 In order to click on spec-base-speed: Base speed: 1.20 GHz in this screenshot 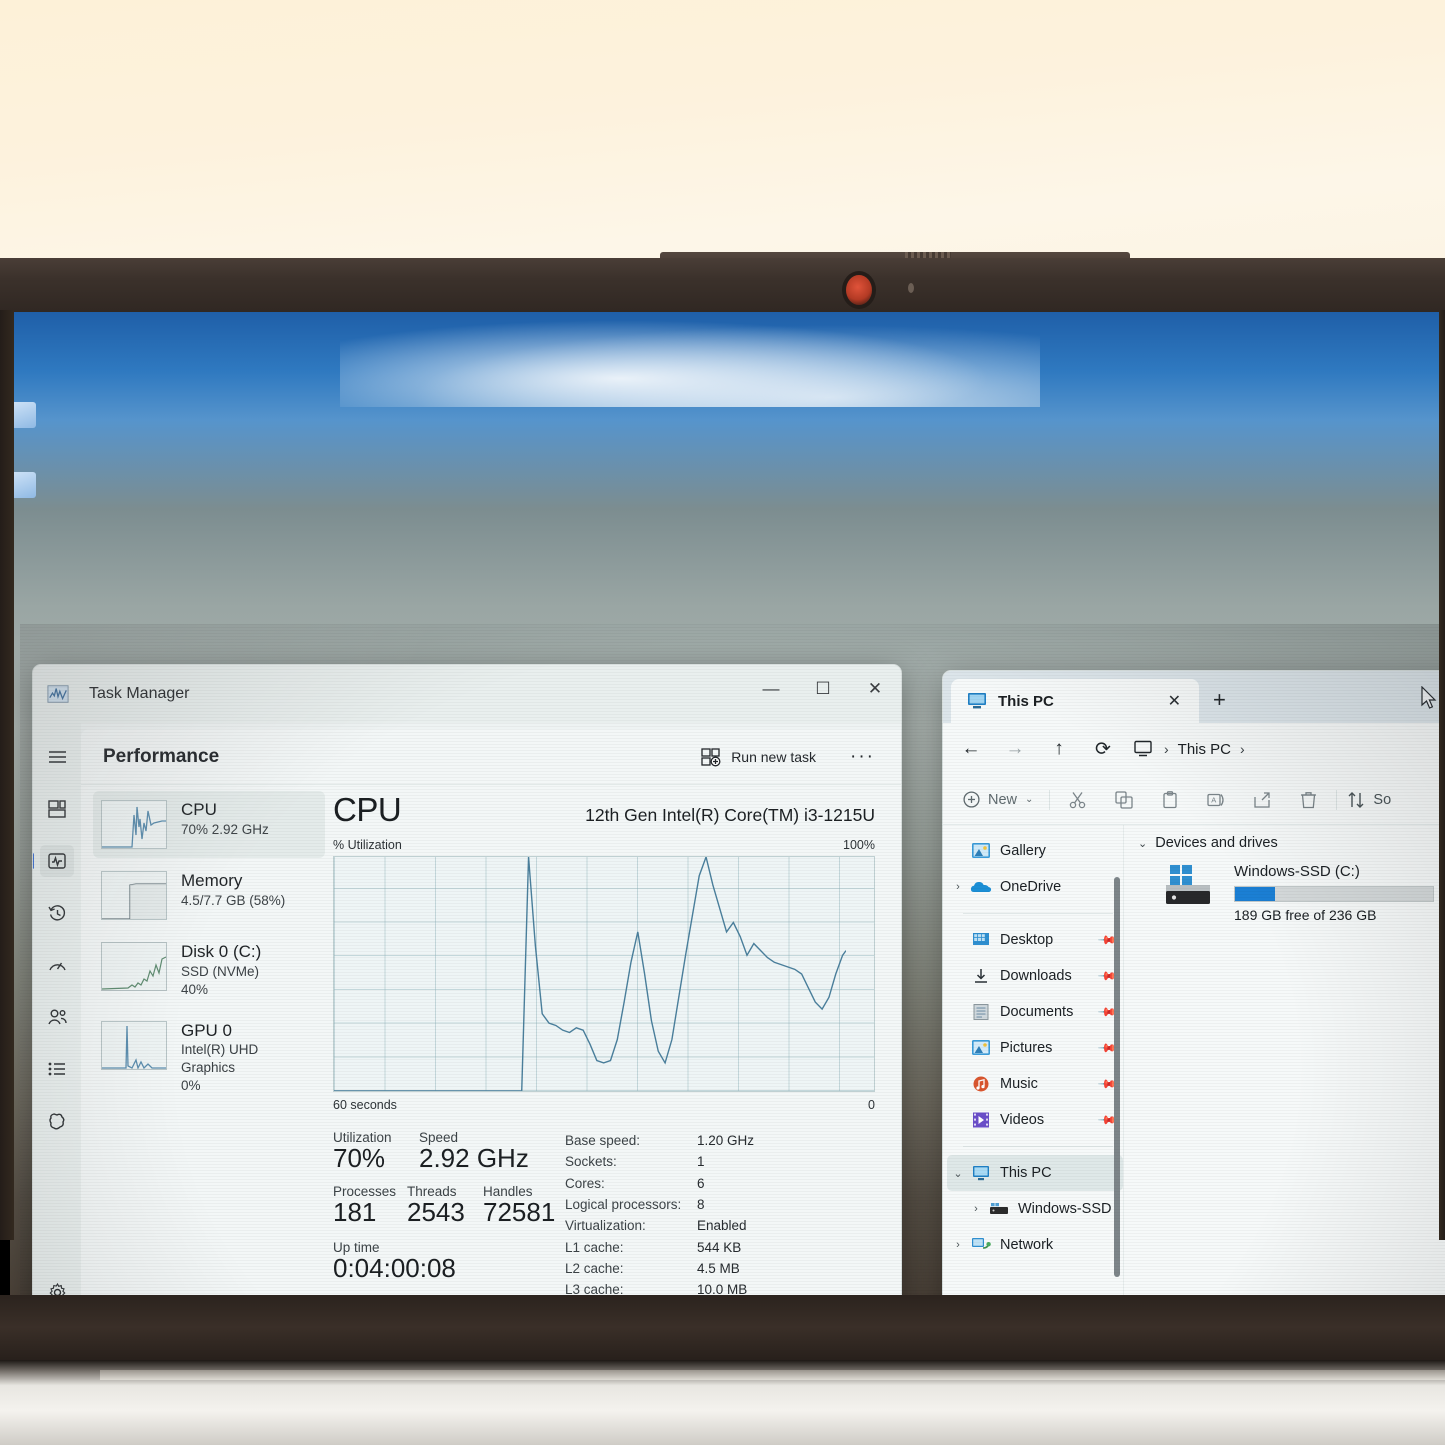, I will do `click(720, 1140)`.